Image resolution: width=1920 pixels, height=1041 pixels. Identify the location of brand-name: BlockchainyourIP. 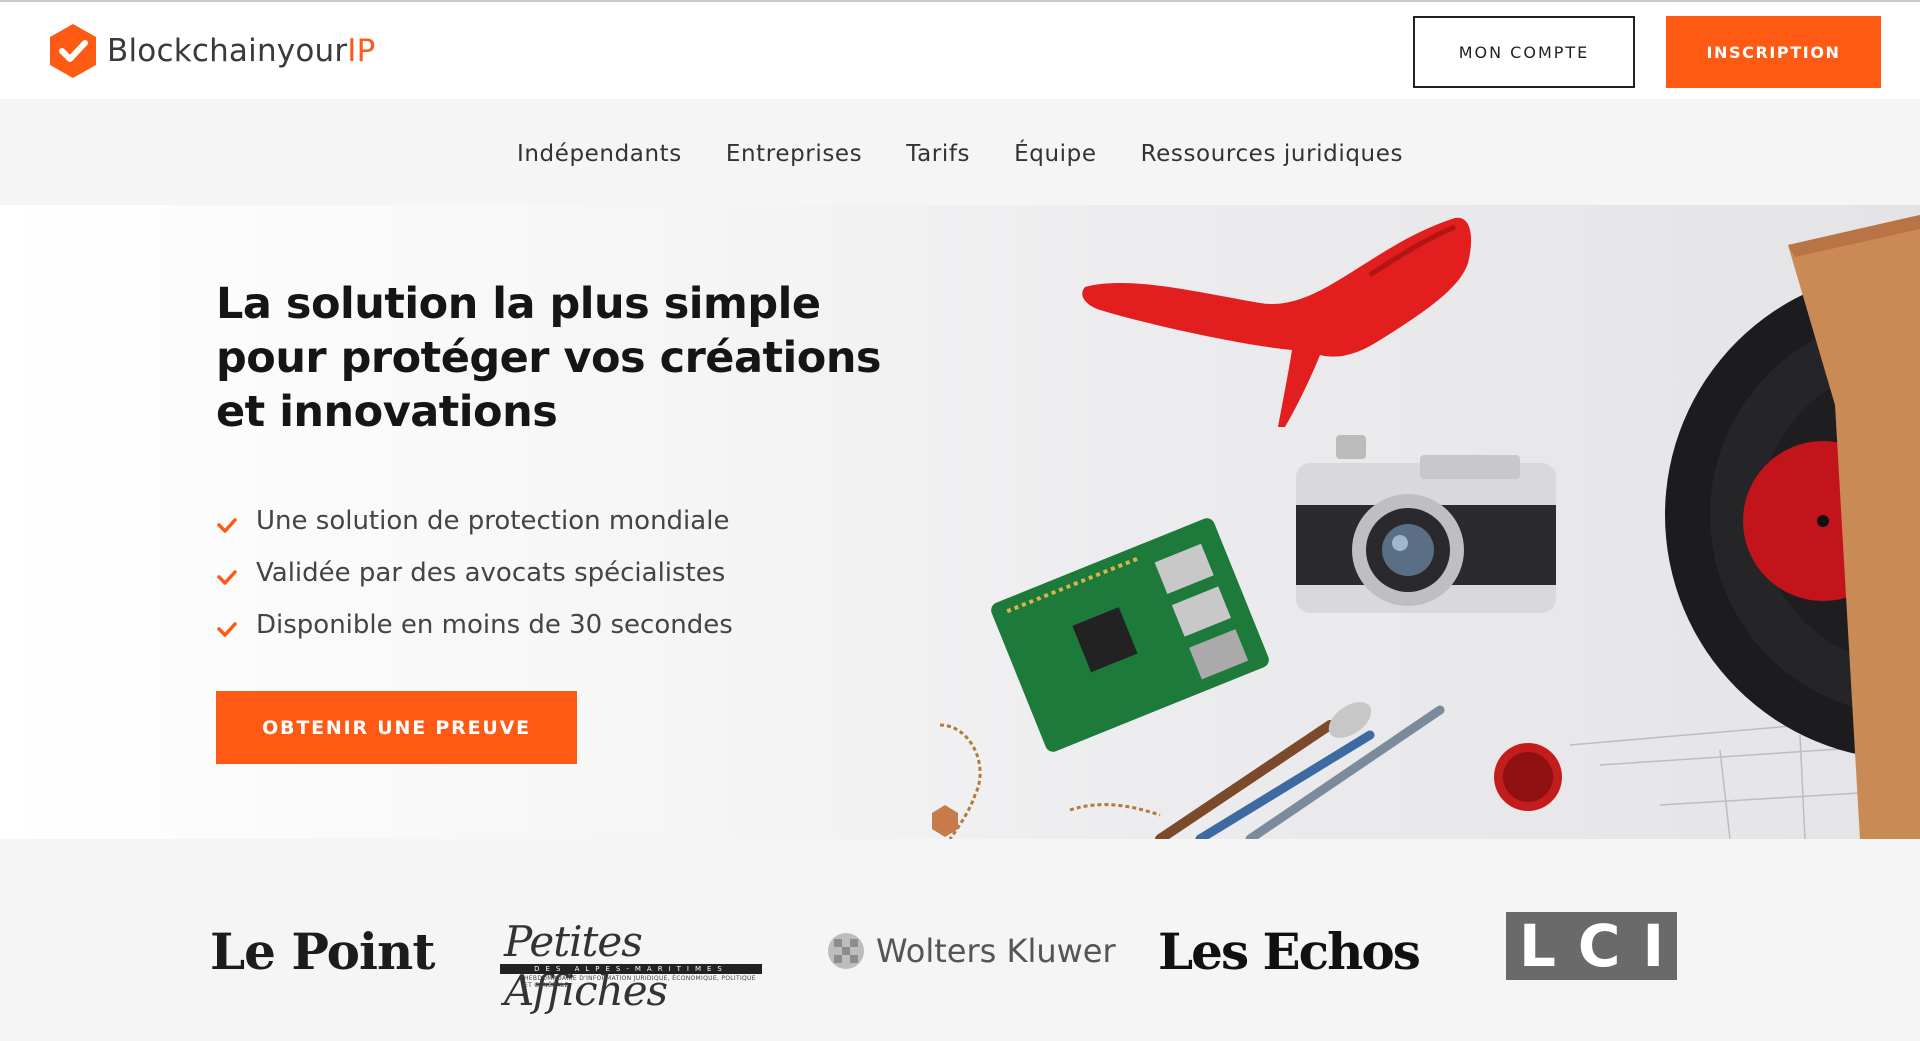
(241, 51).